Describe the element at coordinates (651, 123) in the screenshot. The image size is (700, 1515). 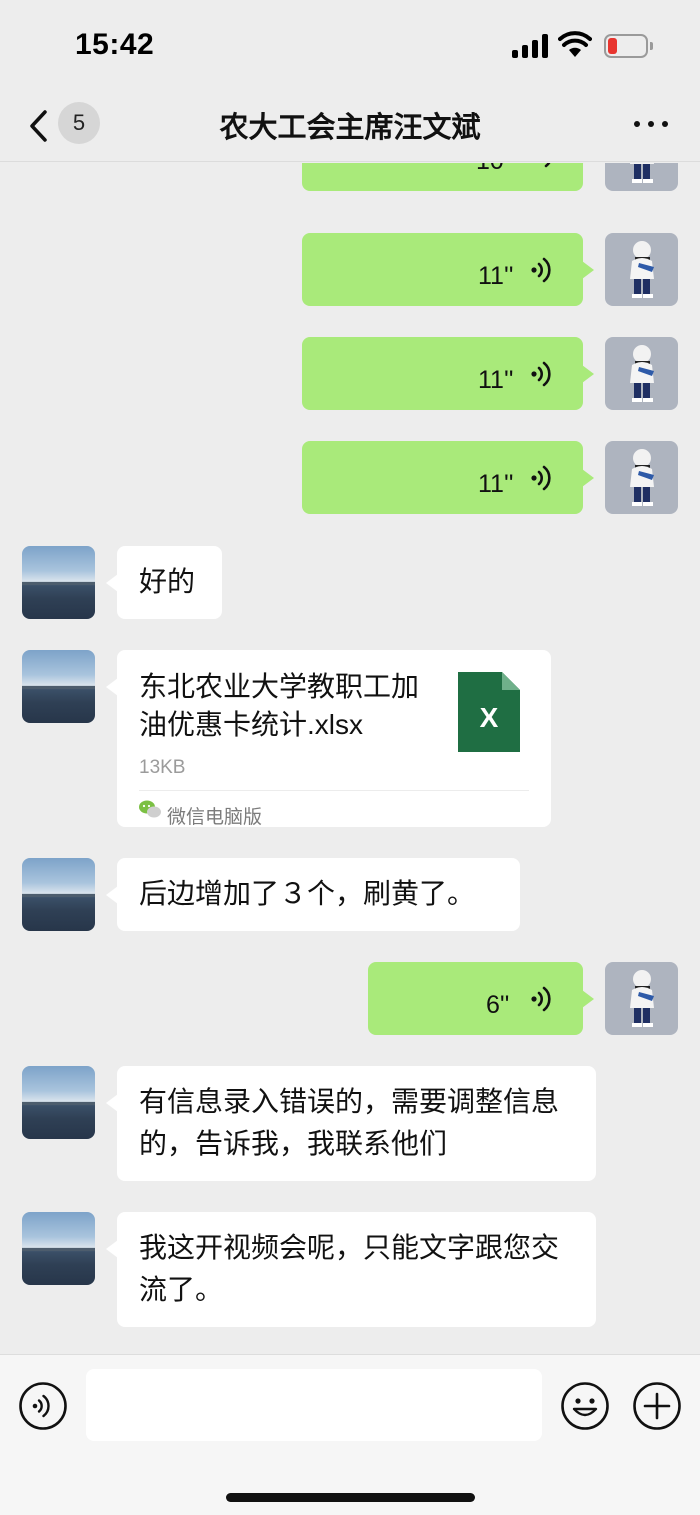
I see `more-dots-icon` at that location.